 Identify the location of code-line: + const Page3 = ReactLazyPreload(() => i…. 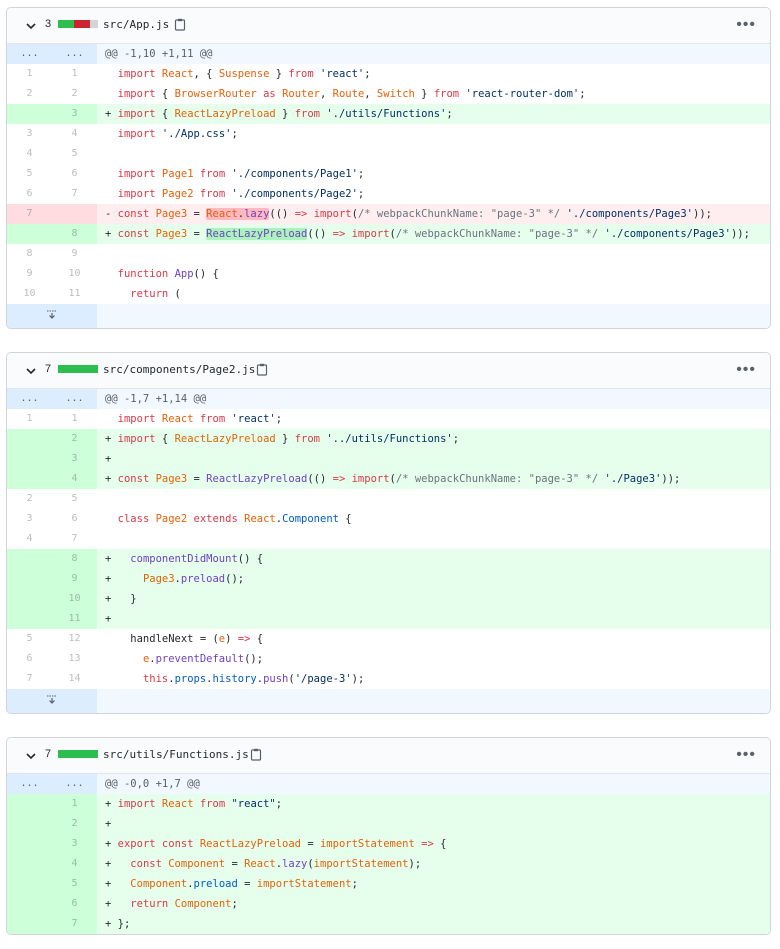
(433, 479).